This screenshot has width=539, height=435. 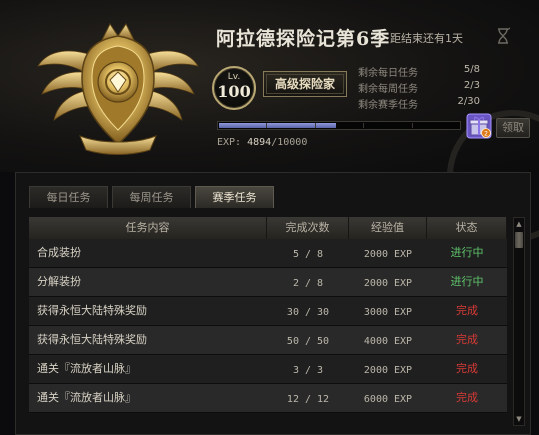 What do you see at coordinates (504, 35) in the screenshot?
I see `hourglass-icon` at bounding box center [504, 35].